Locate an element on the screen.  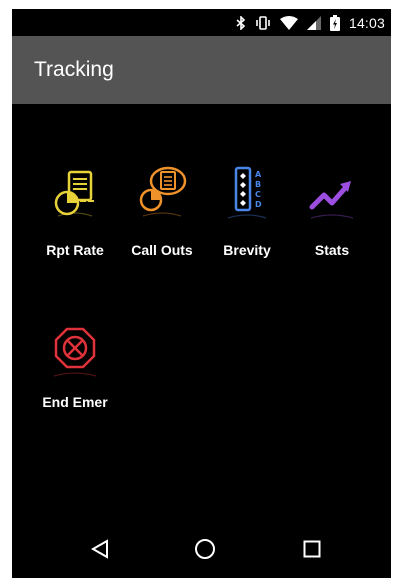
status-bar: 14:03 is located at coordinates (201, 22).